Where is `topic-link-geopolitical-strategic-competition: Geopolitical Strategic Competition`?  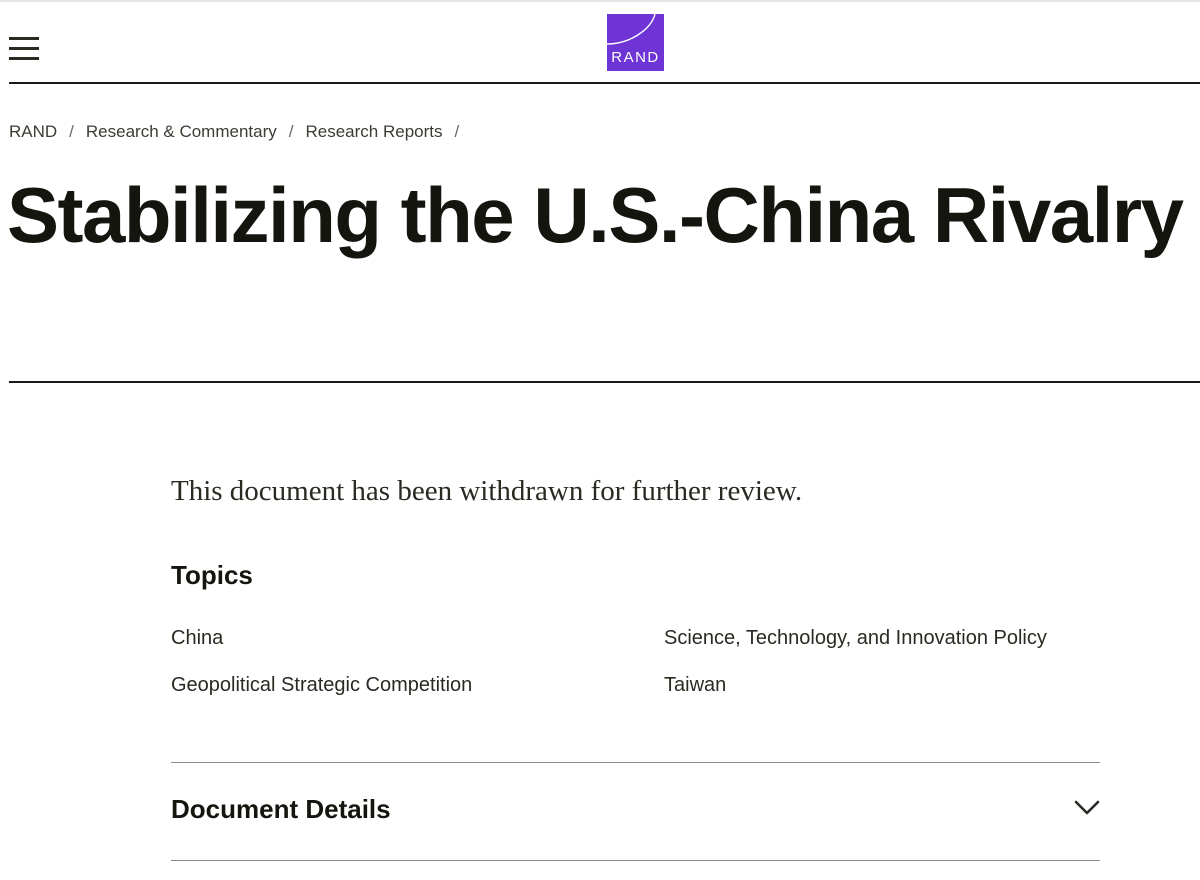 topic-link-geopolitical-strategic-competition: Geopolitical Strategic Competition is located at coordinates (321, 685).